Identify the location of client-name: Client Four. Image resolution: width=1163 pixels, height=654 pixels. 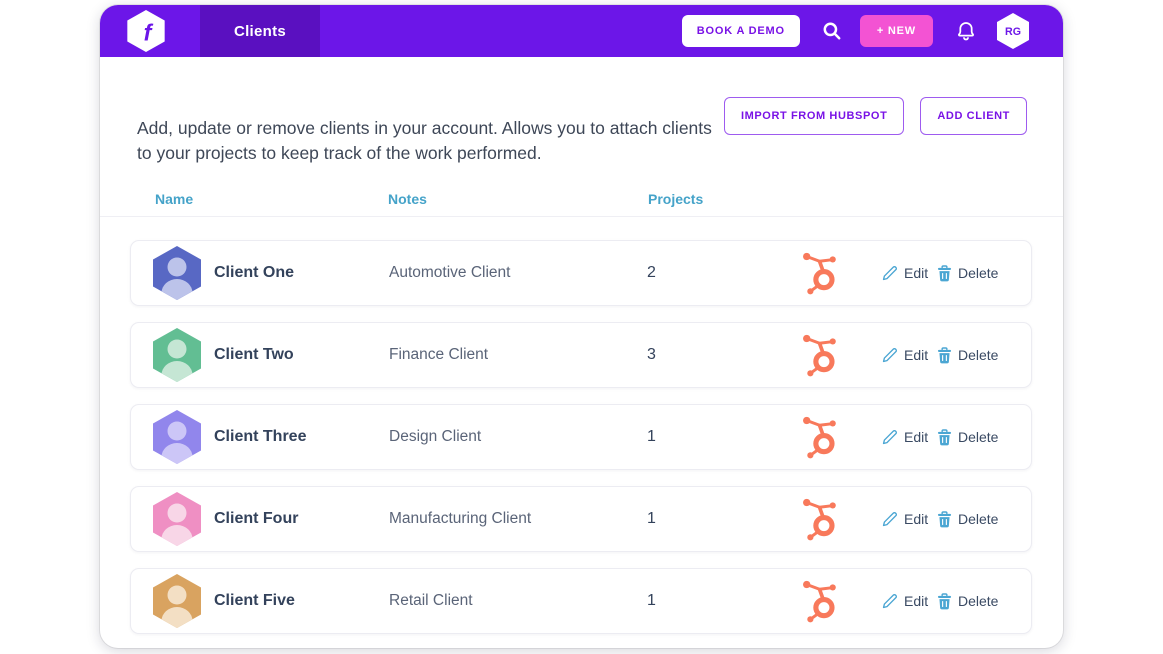
(256, 518).